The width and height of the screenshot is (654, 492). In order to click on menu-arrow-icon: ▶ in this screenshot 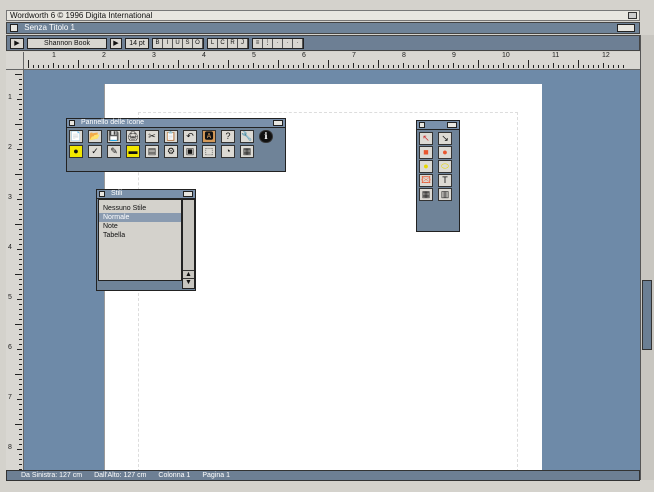, I will do `click(17, 43)`.